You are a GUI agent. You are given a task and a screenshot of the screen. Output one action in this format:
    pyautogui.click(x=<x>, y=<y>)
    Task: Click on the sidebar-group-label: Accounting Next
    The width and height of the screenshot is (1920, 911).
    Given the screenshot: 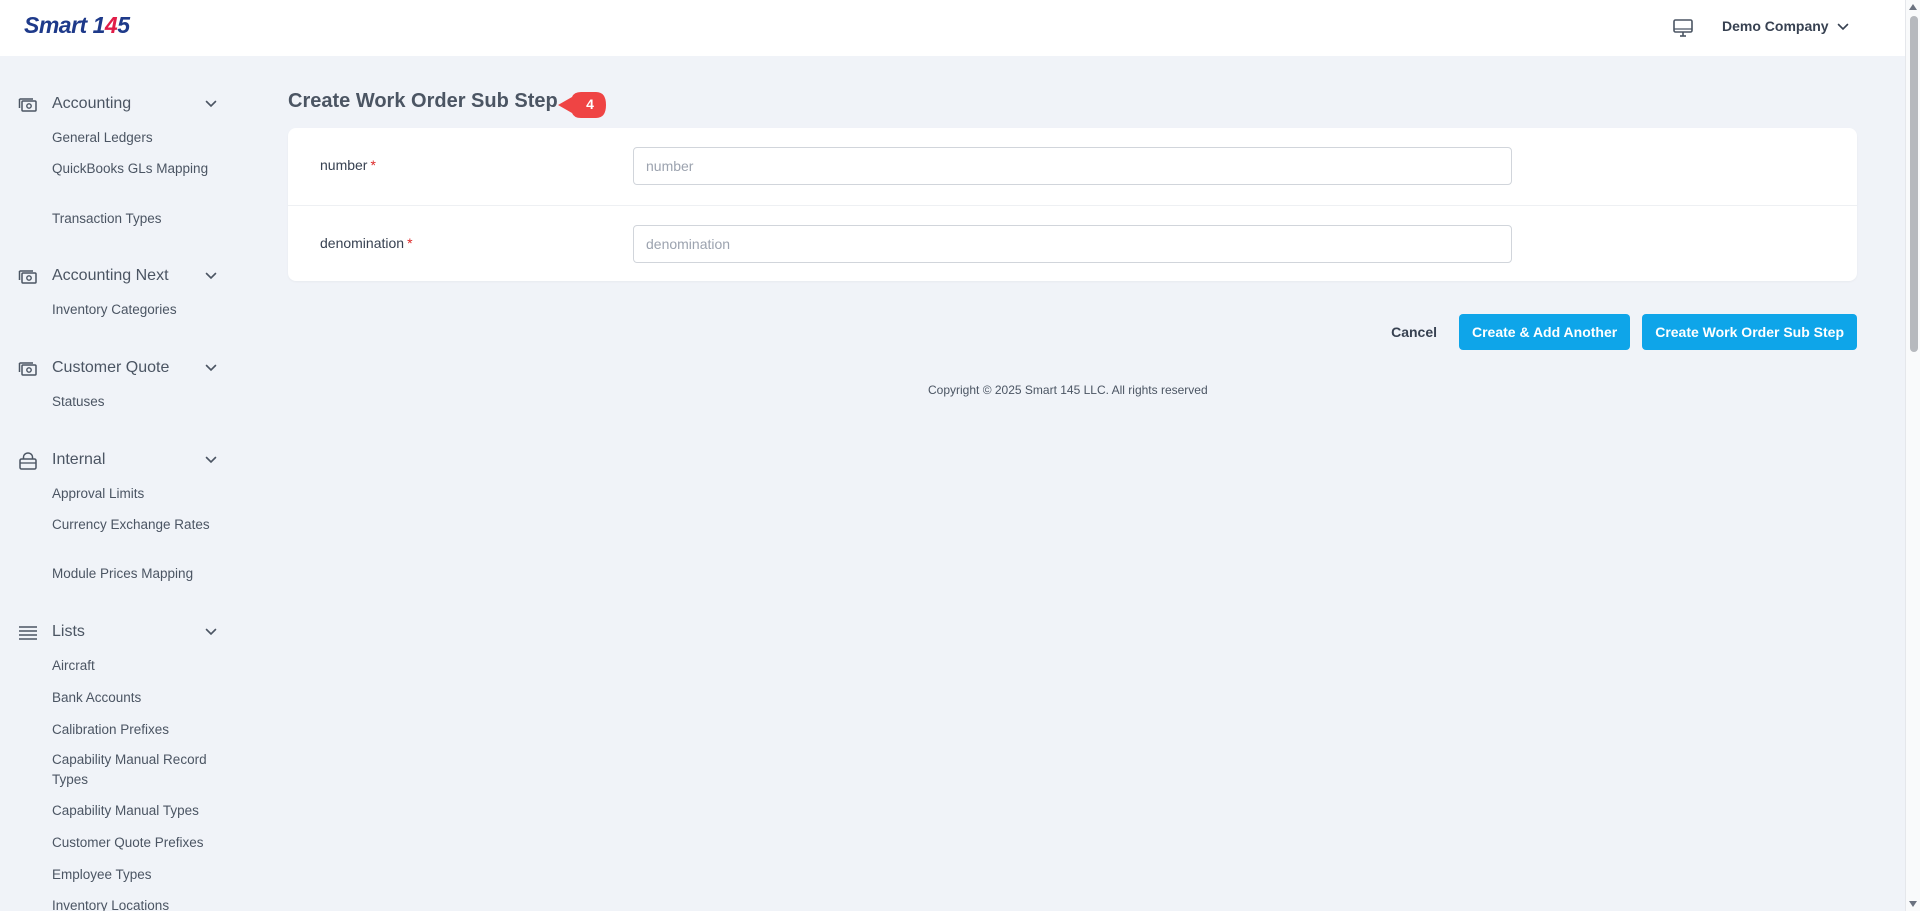 What is the action you would take?
    pyautogui.click(x=110, y=275)
    